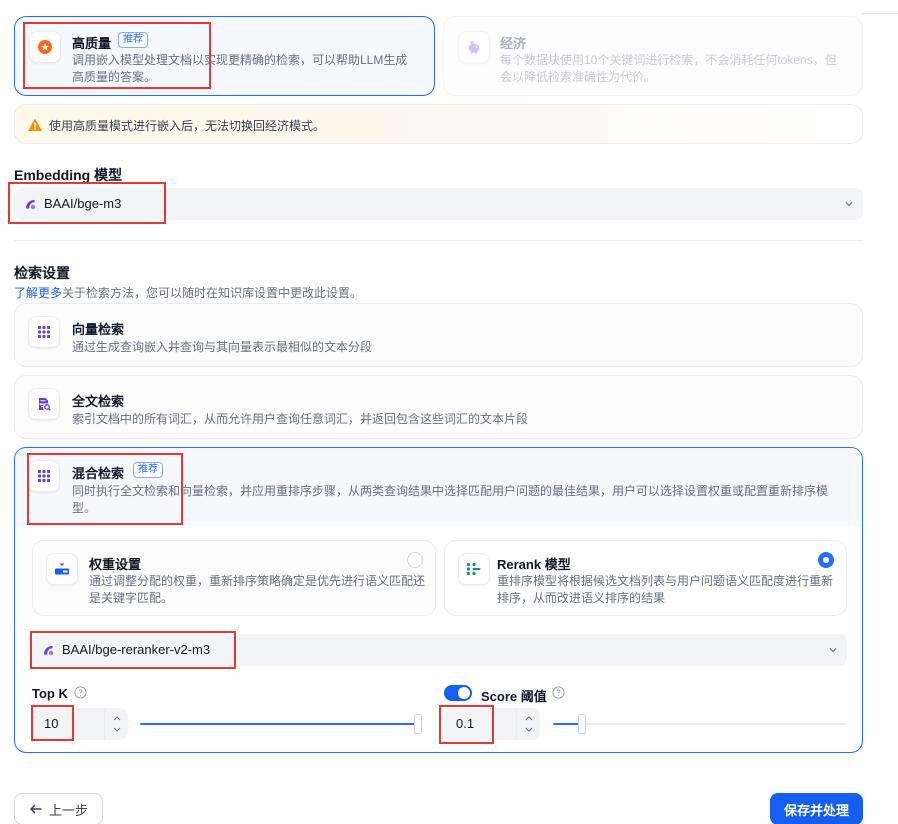  I want to click on rerank-model-radio, so click(826, 560).